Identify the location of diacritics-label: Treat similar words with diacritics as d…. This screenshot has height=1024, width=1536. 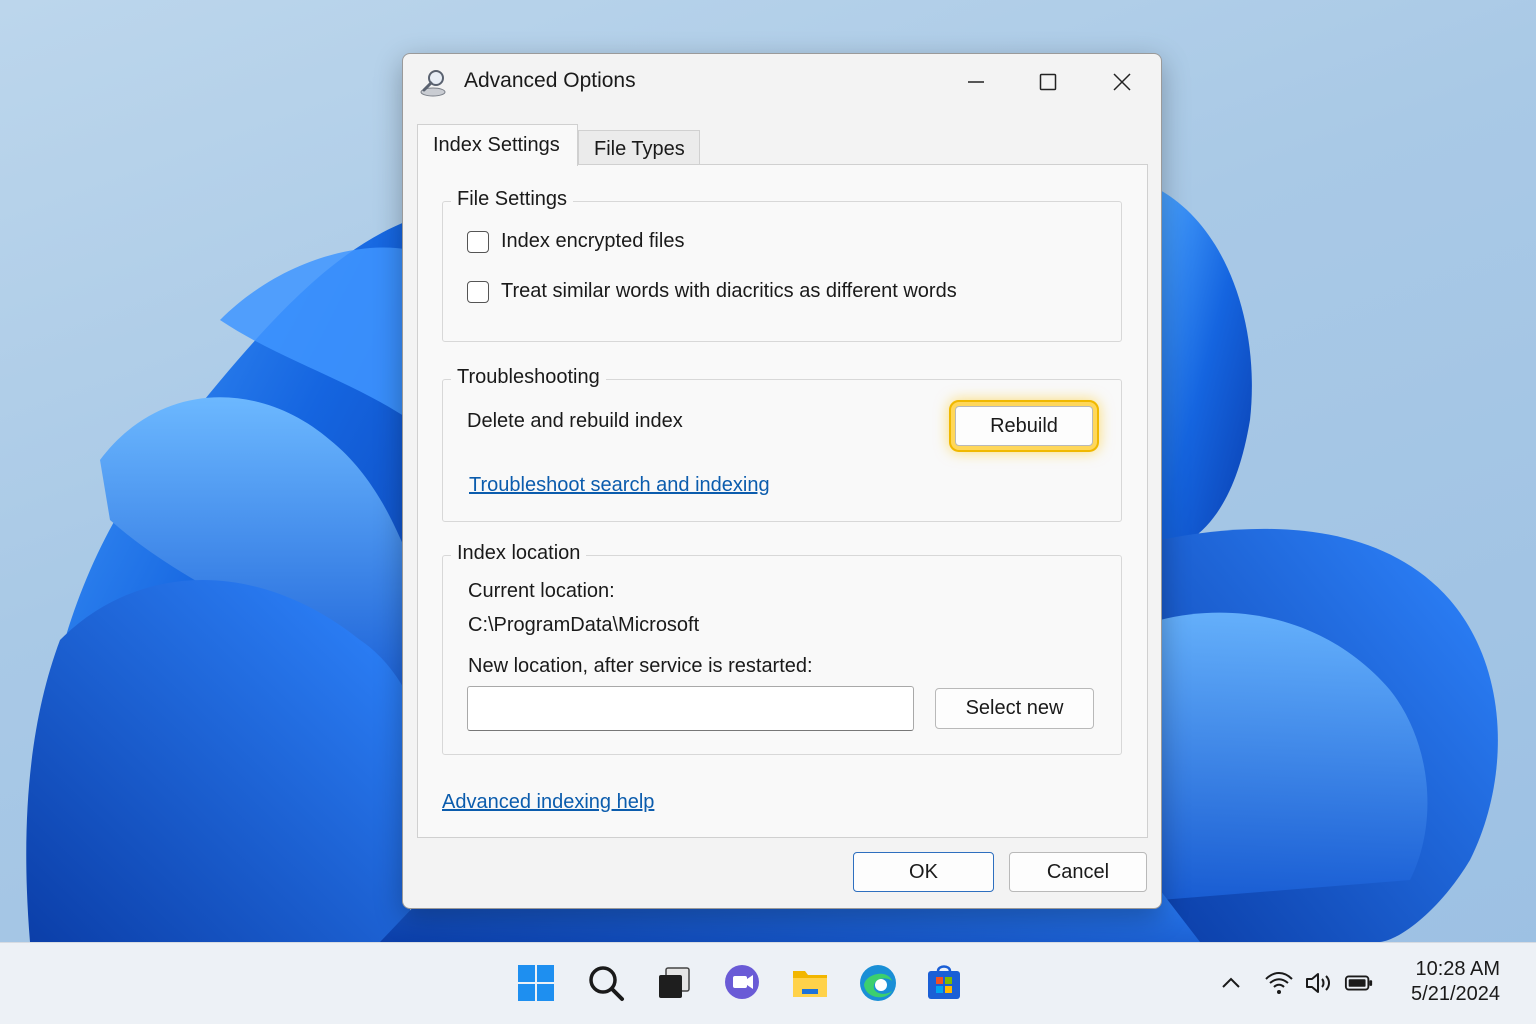
(729, 291).